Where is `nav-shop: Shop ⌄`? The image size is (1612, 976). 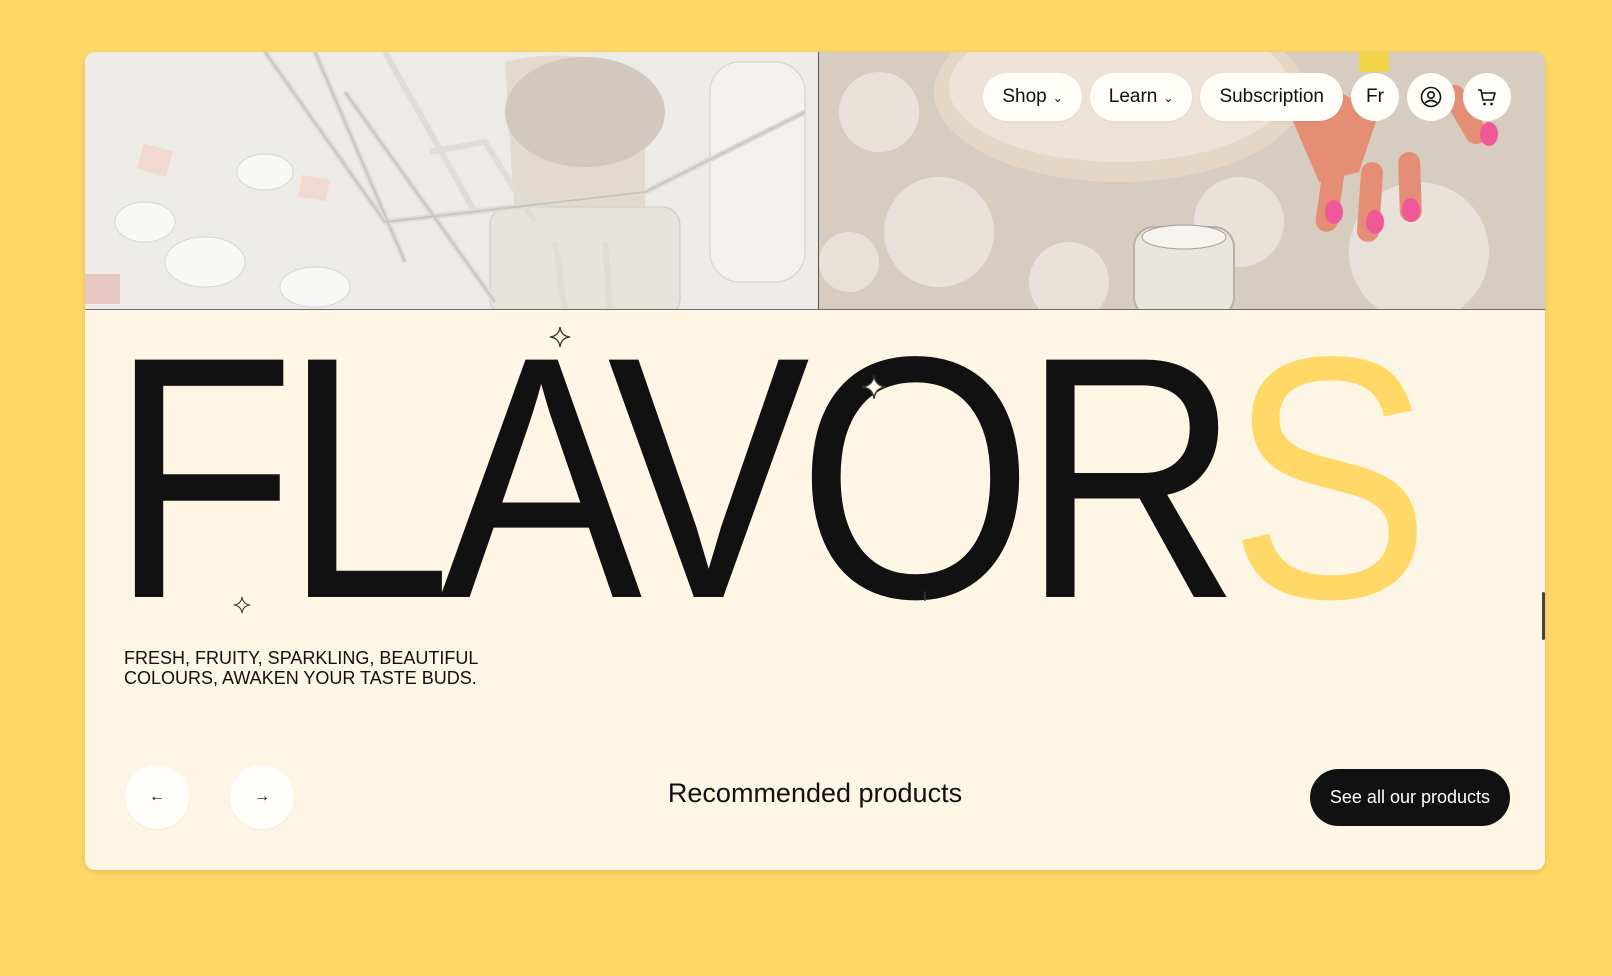
nav-shop: Shop ⌄ is located at coordinates (1032, 97).